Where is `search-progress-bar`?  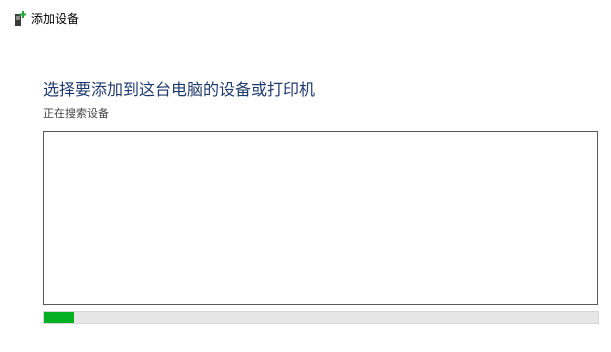
search-progress-bar is located at coordinates (321, 317).